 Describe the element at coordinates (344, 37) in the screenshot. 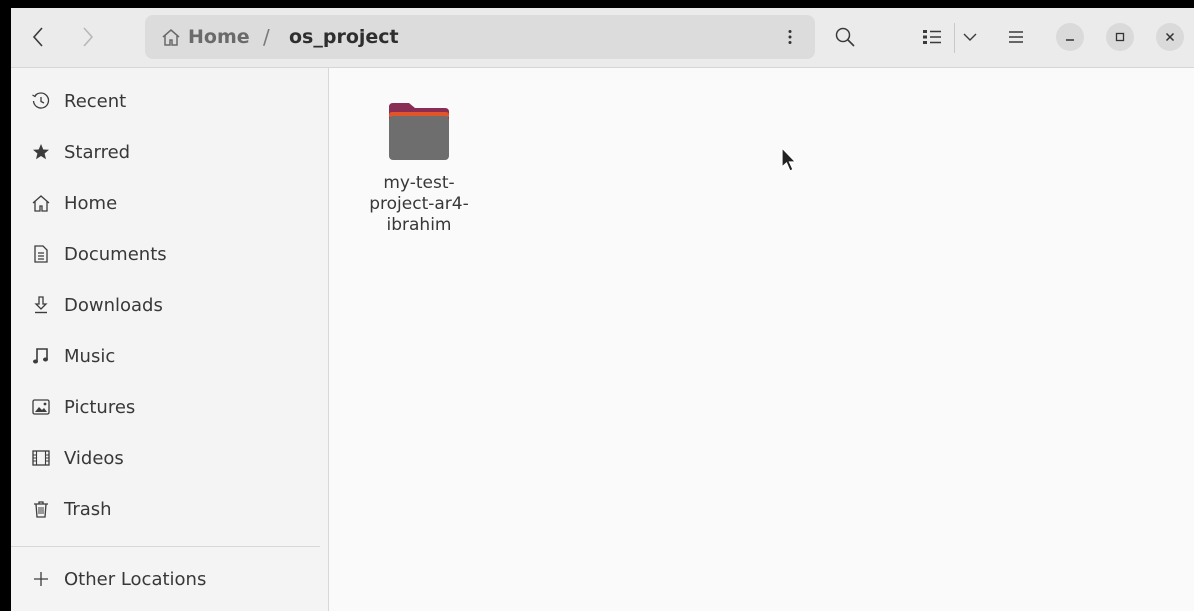

I see `path-current-folder: os_project` at that location.